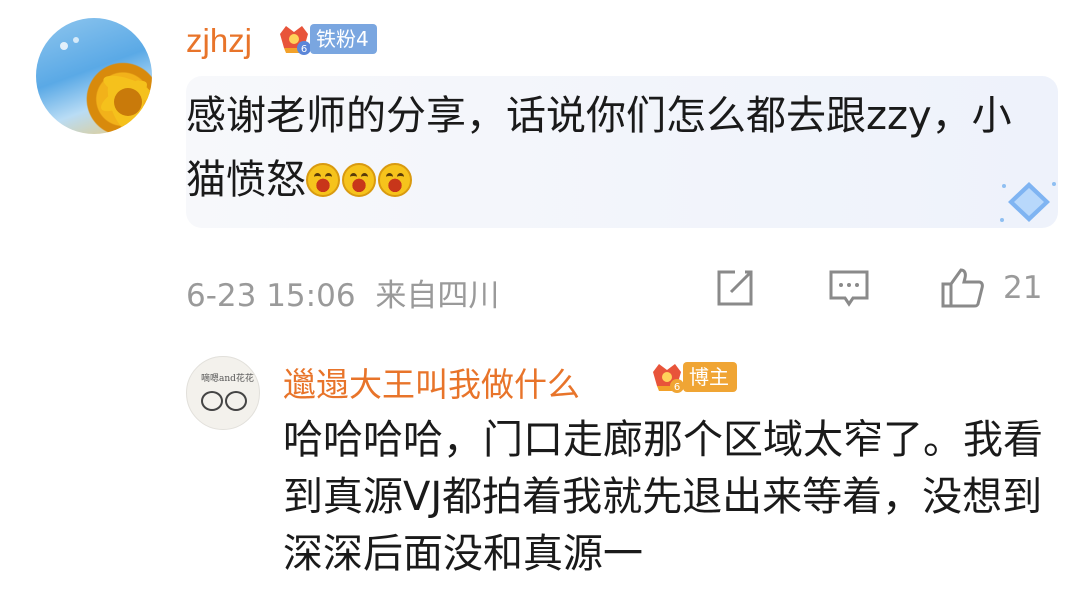  I want to click on share-icon, so click(735, 288).